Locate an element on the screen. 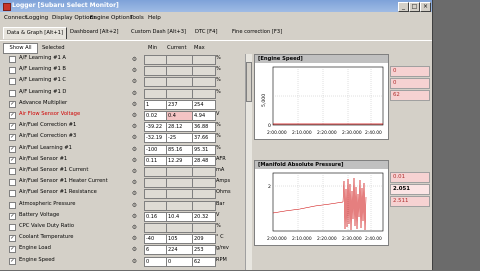 This screenshot has height=271, width=480. tab-data-graph: Data & Graph [Alt+1] is located at coordinates (35, 33).